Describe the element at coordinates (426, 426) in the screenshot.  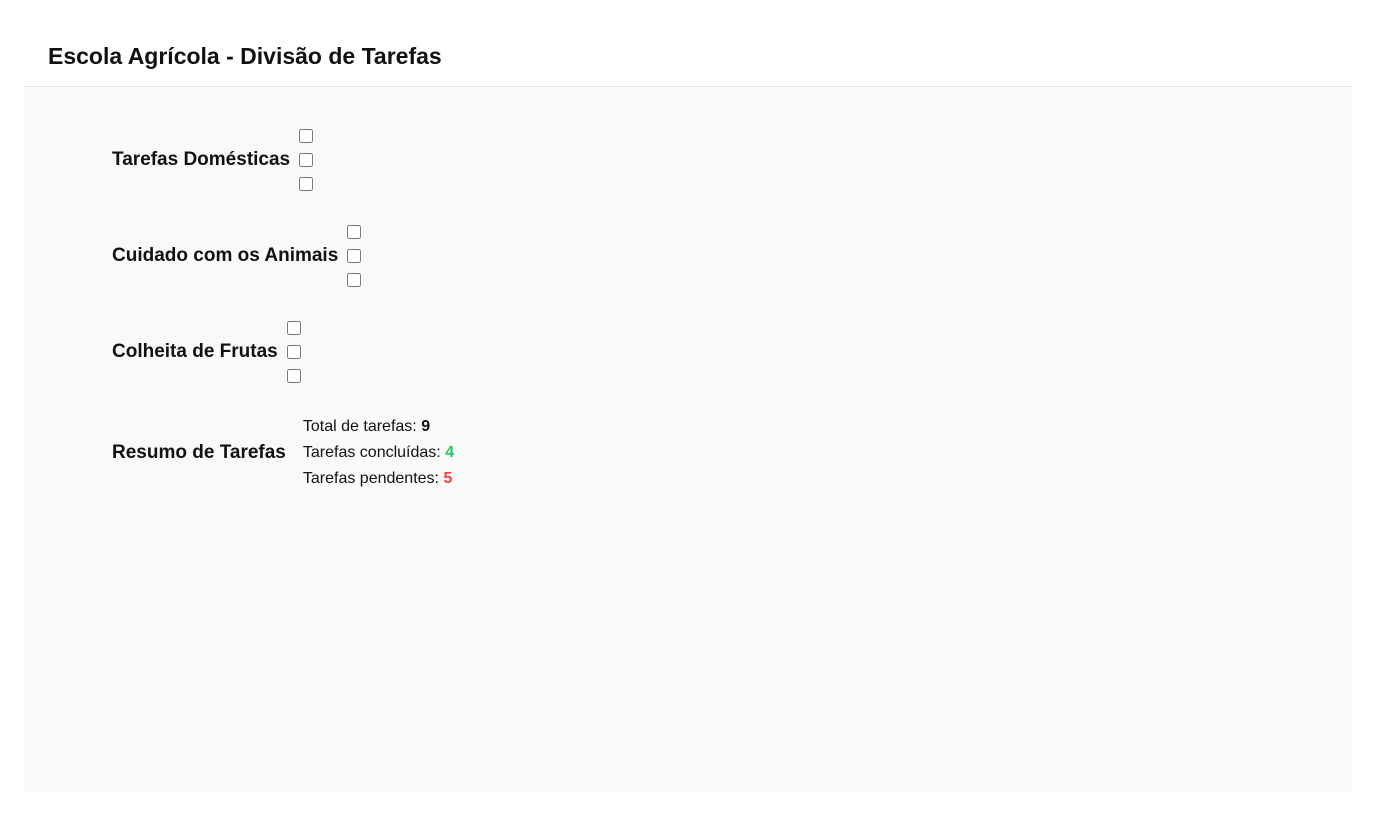
I see `summary-total-value: 9` at that location.